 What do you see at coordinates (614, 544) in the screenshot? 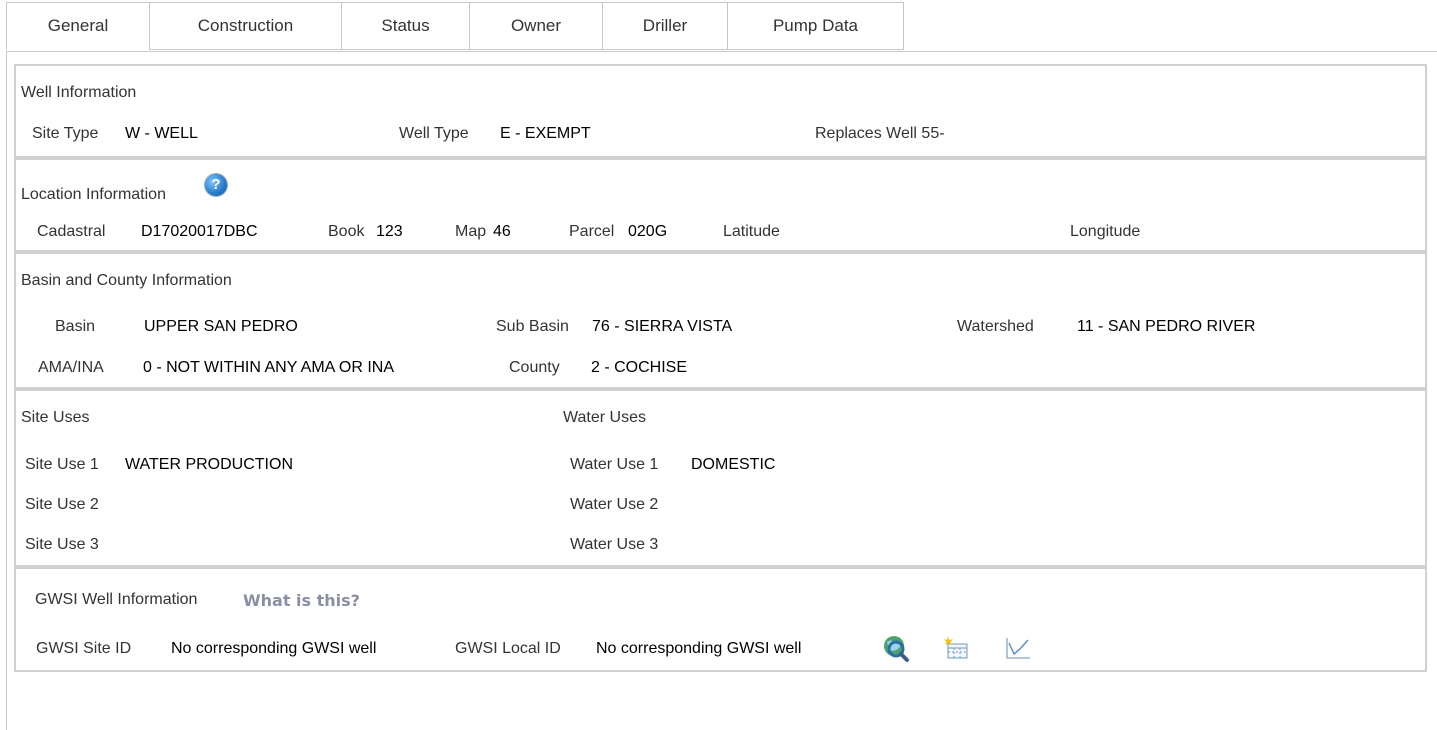
I see `water-use-3-label: Water Use 3` at bounding box center [614, 544].